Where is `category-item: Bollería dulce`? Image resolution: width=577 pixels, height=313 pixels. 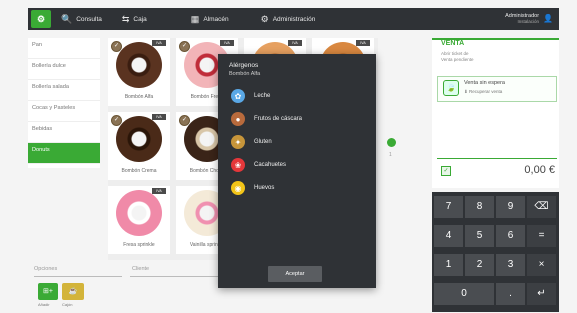 category-item: Bollería dulce is located at coordinates (64, 69).